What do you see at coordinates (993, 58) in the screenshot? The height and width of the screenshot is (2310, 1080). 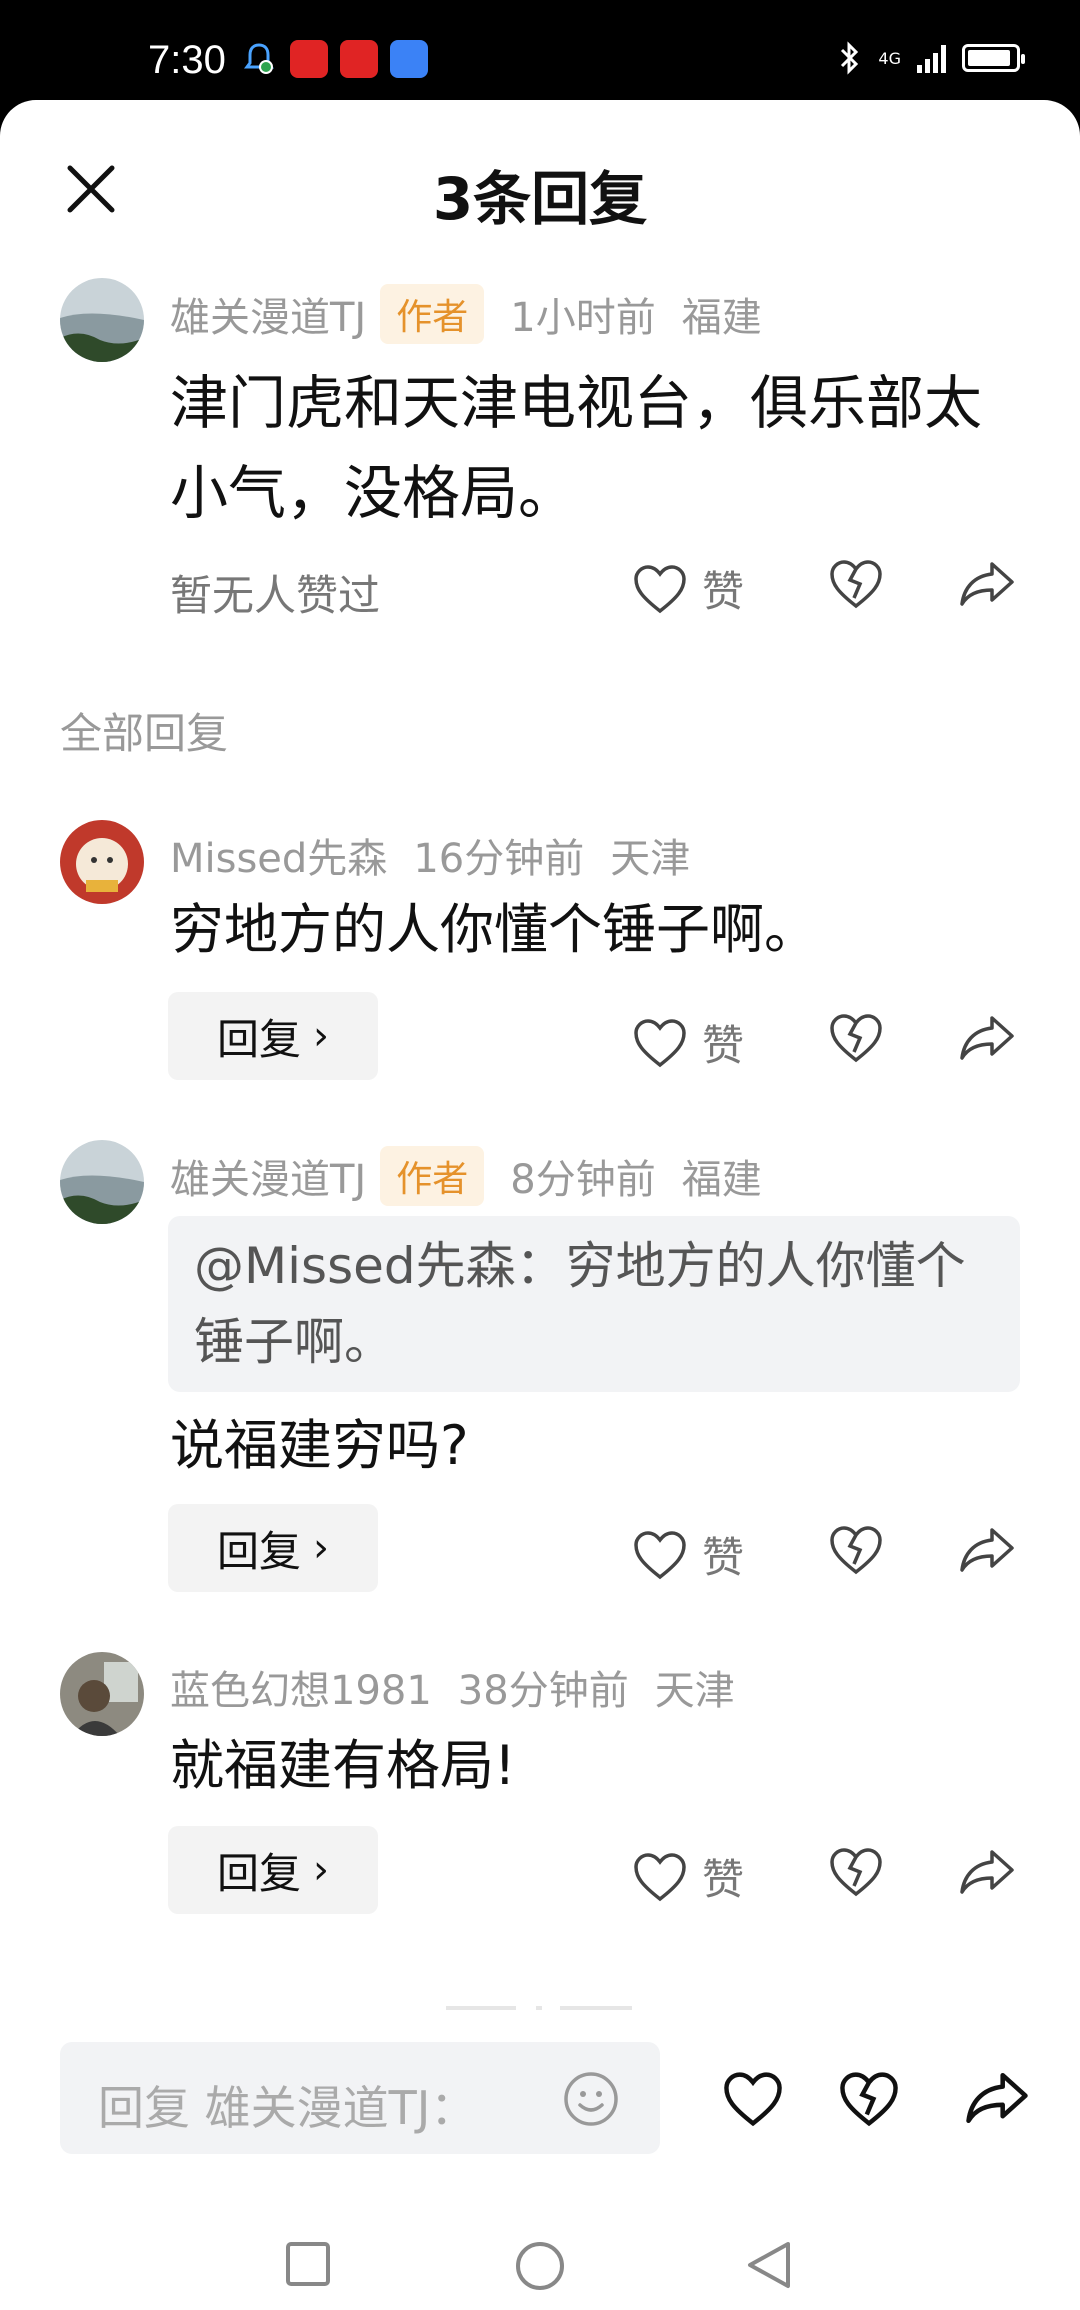 I see `battery-icon` at bounding box center [993, 58].